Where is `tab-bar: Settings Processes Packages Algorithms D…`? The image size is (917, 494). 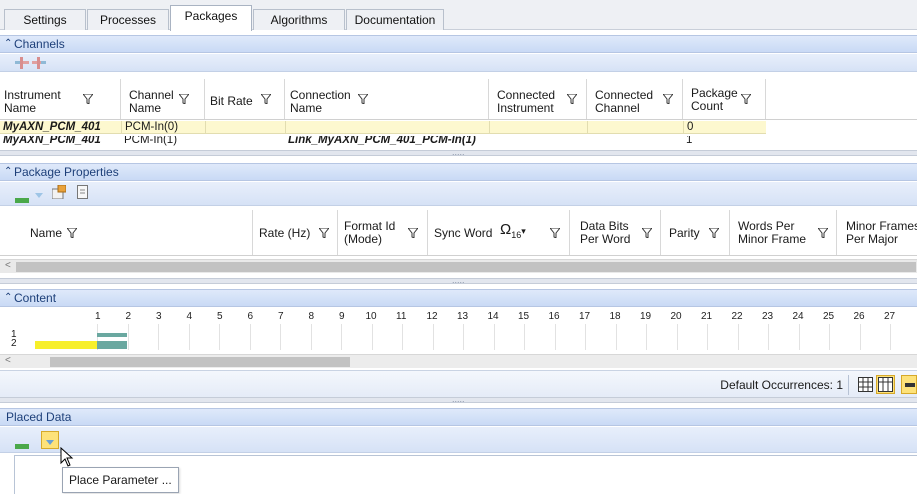
tab-bar: Settings Processes Packages Algorithms D… is located at coordinates (458, 15).